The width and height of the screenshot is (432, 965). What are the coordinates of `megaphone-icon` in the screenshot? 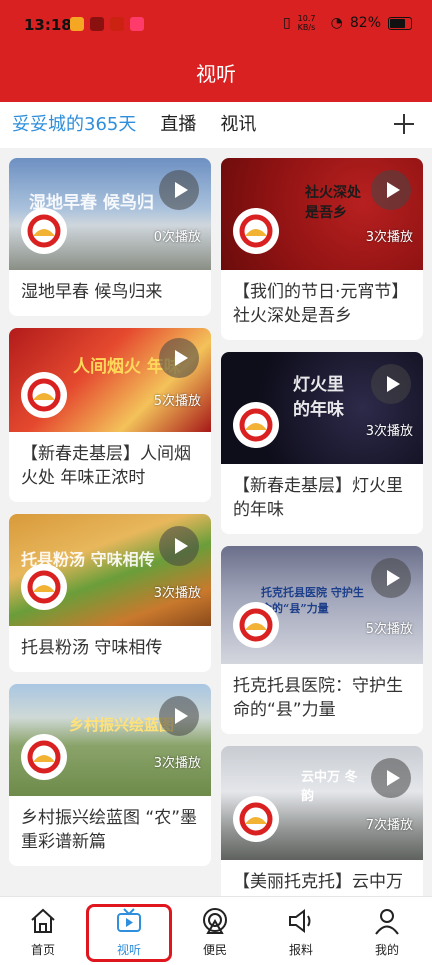 It's located at (300, 921).